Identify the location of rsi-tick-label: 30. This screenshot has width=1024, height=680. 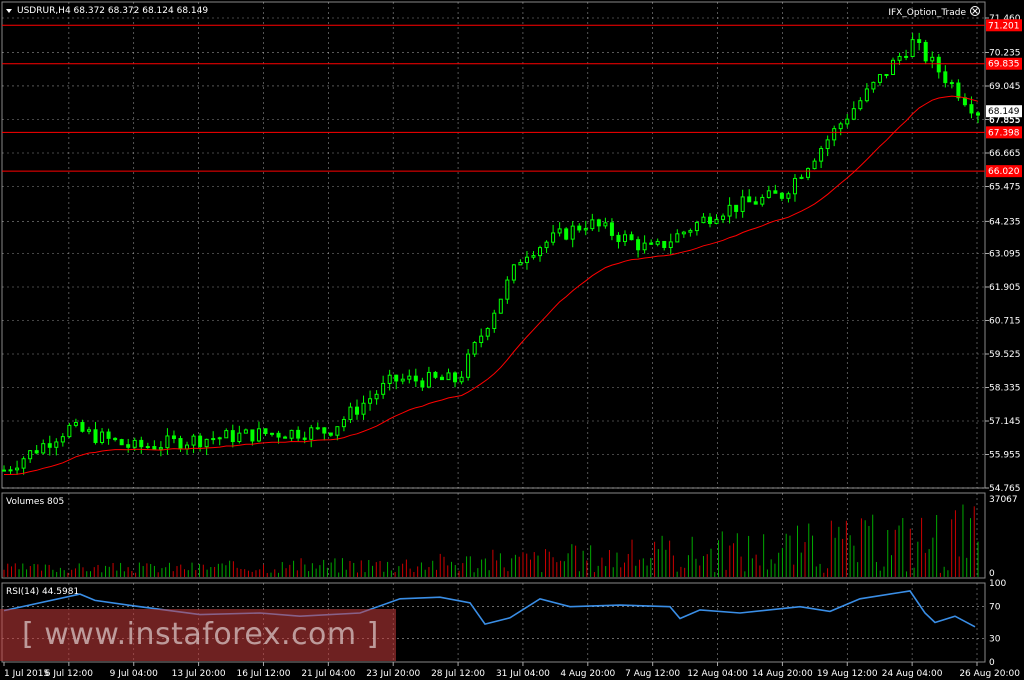
(995, 639).